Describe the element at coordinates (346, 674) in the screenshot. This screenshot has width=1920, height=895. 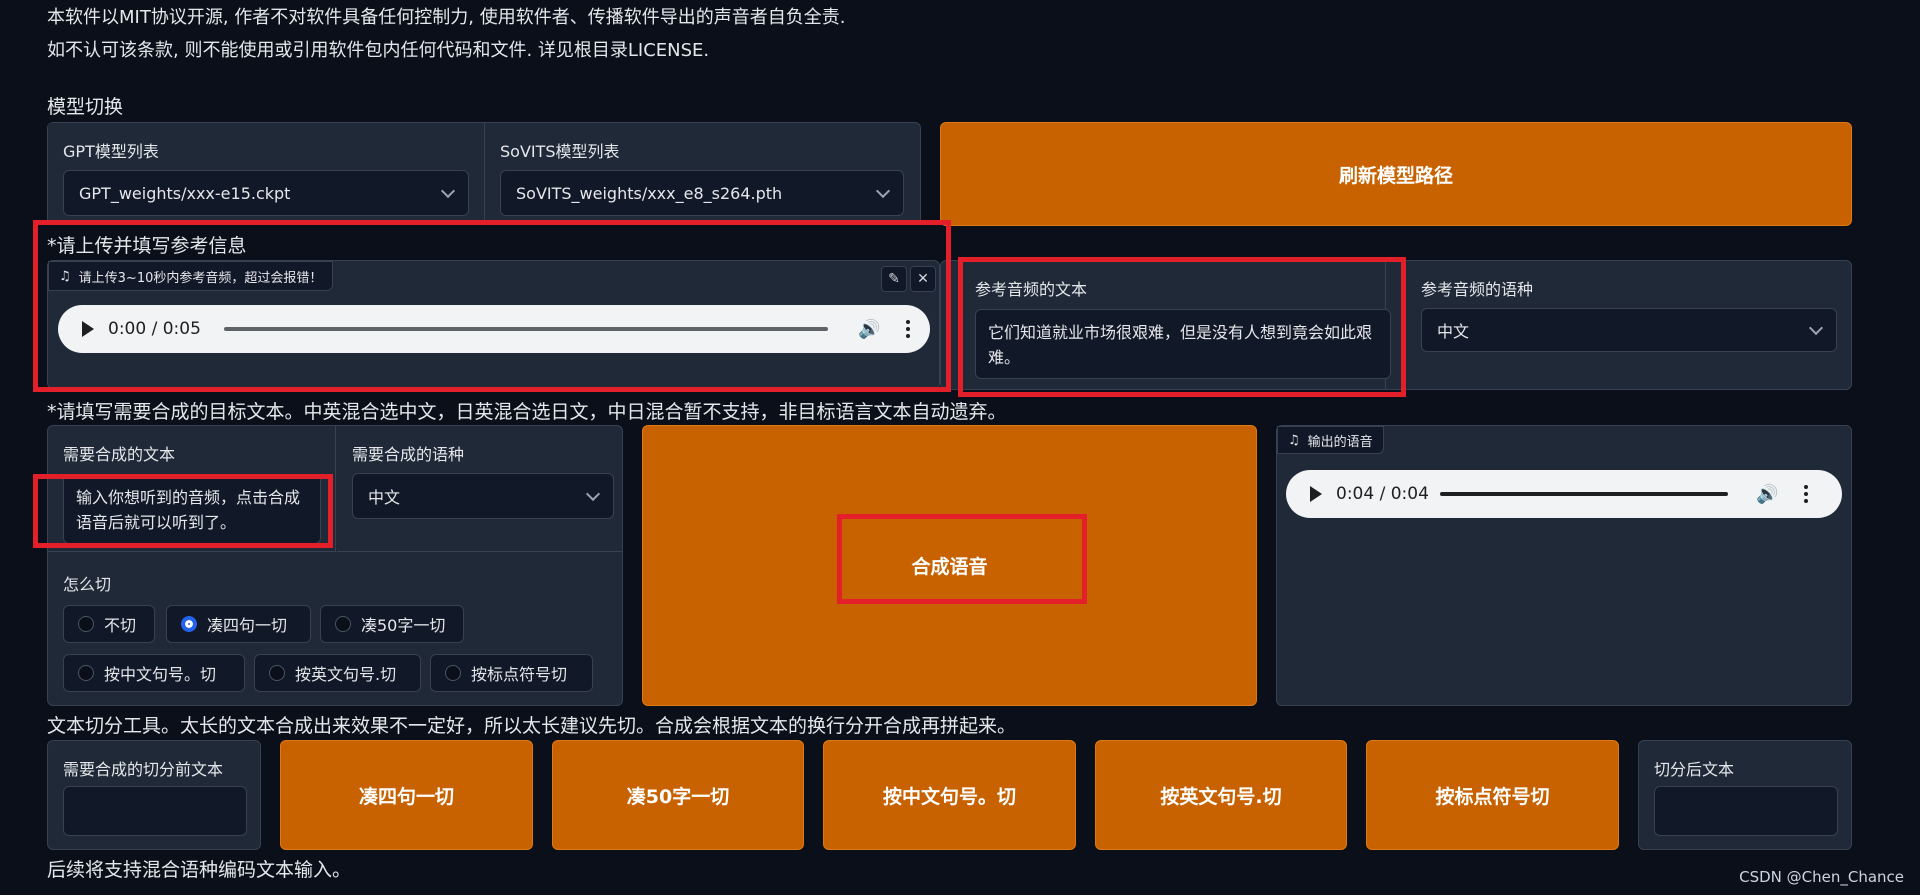
I see `cut-option-label: 按英文句号.切` at that location.